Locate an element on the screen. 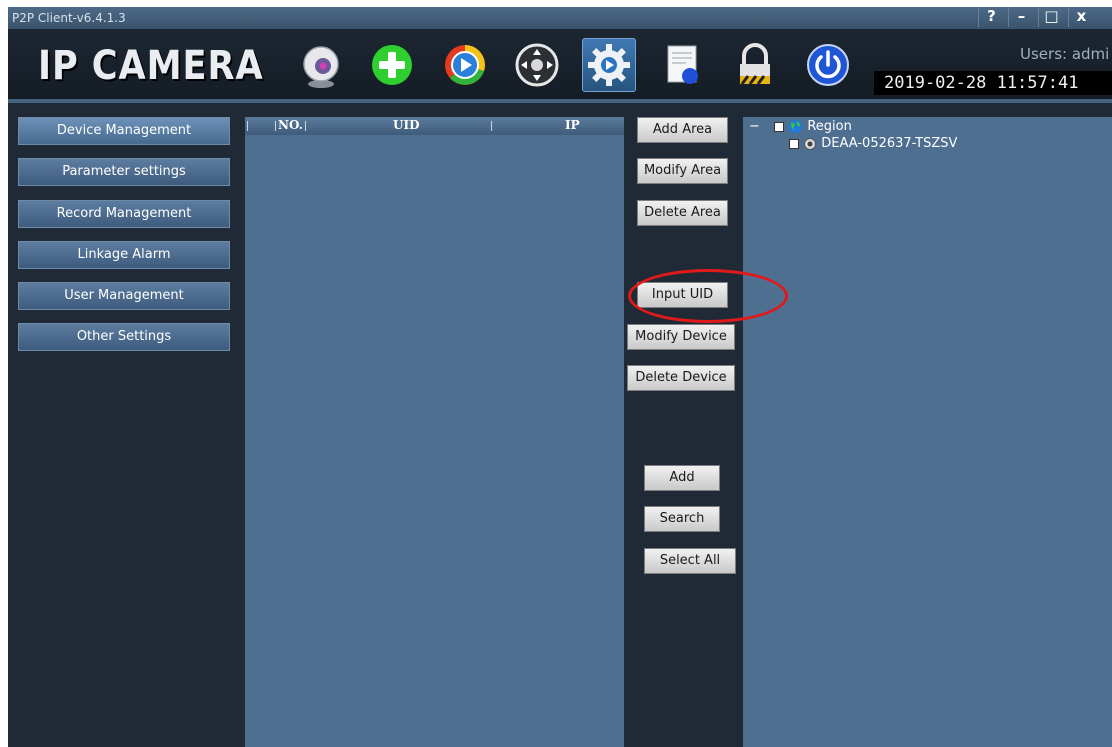 This screenshot has height=747, width=1112. lock-button is located at coordinates (755, 65).